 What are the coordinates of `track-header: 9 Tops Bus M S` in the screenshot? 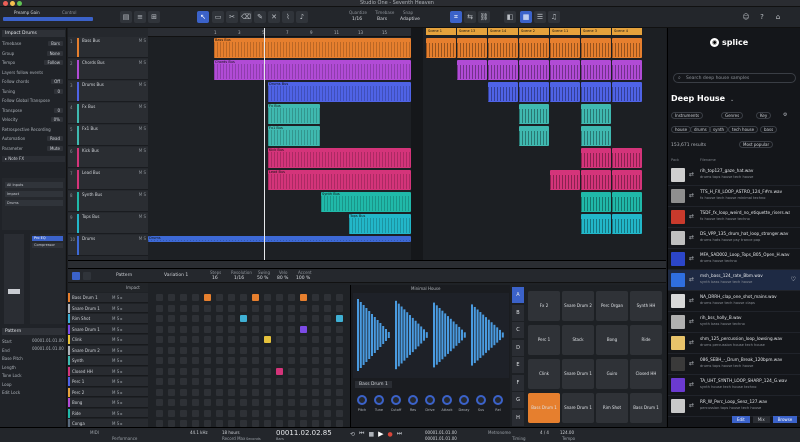 It's located at (108, 223).